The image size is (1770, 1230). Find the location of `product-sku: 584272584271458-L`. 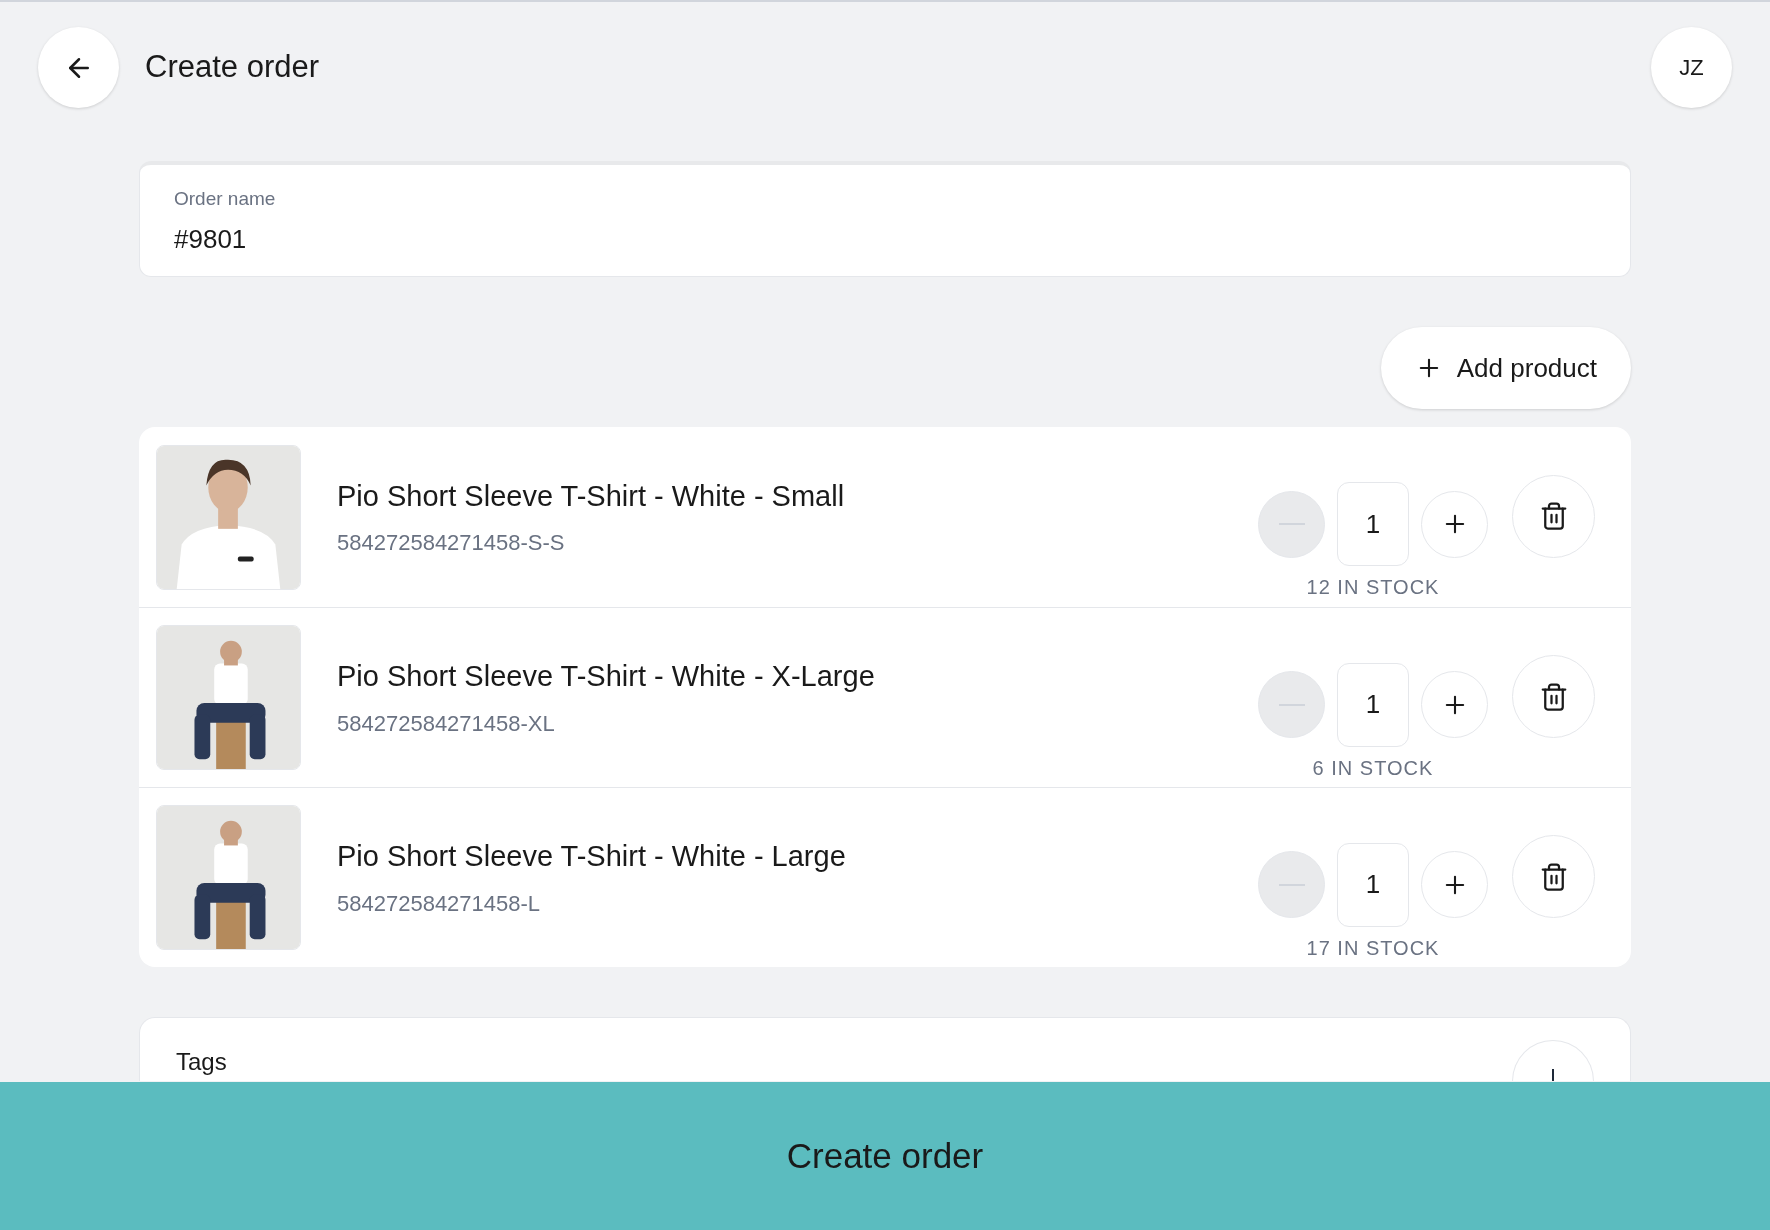

product-sku: 584272584271458-L is located at coordinates (439, 903).